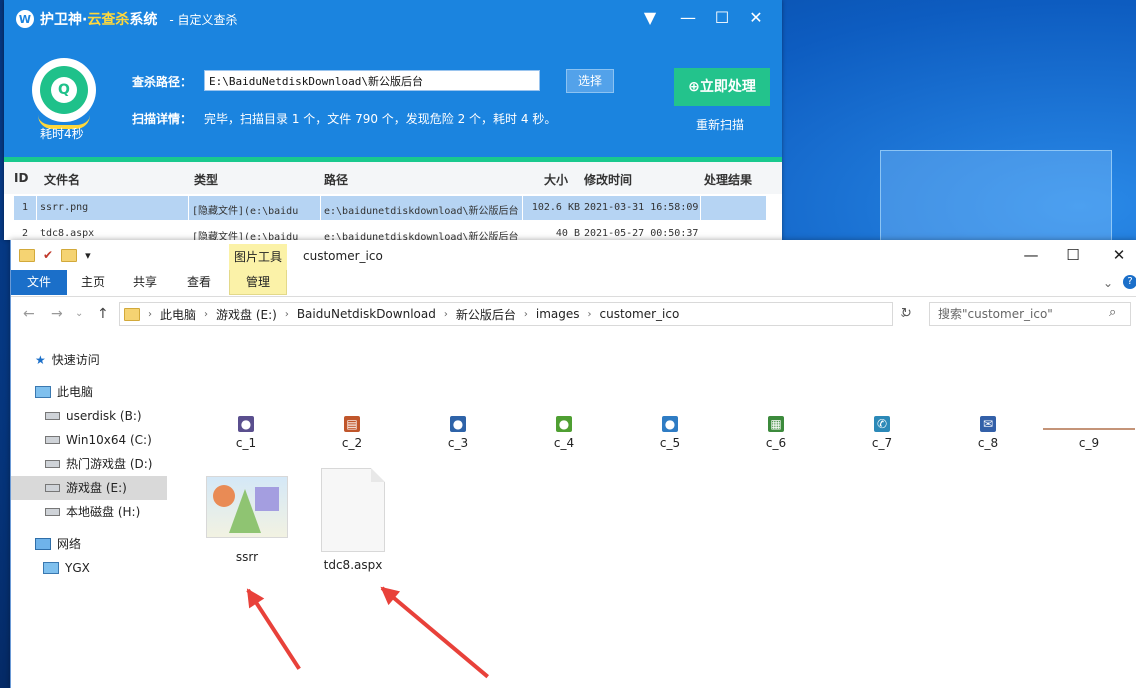 The height and width of the screenshot is (688, 1136). I want to click on tab-view: 查看, so click(199, 282).